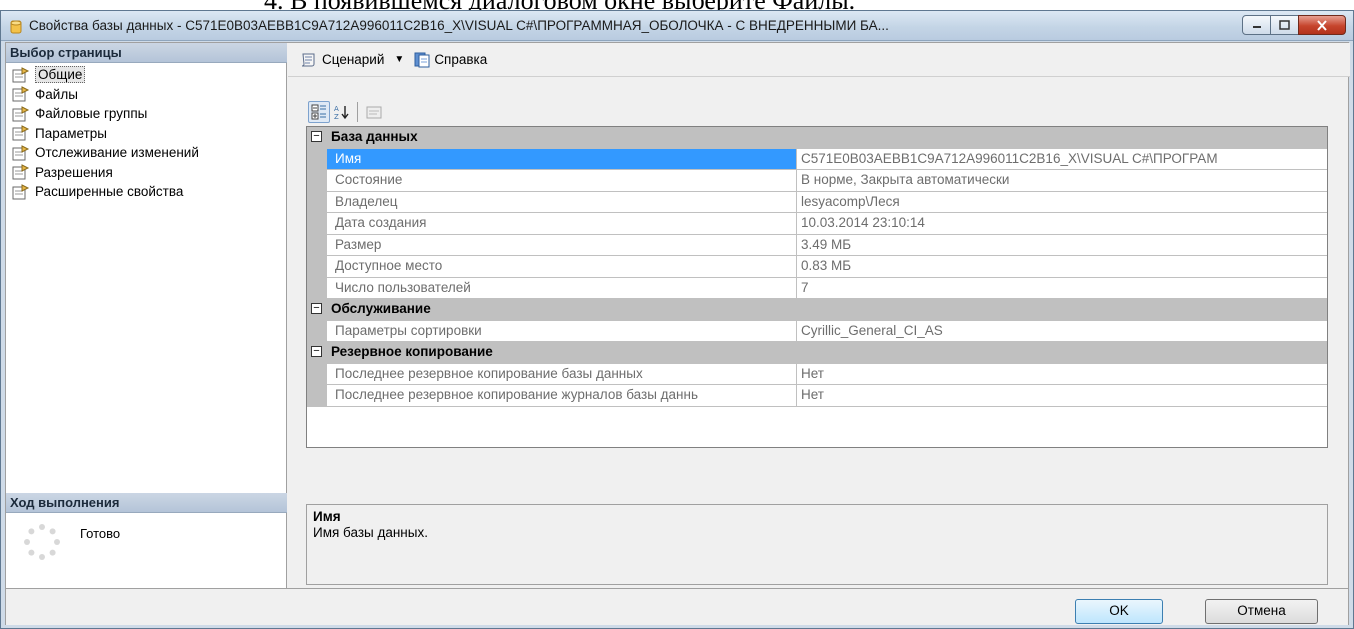 Image resolution: width=1354 pixels, height=629 pixels. I want to click on property-name: Состояние, so click(562, 181).